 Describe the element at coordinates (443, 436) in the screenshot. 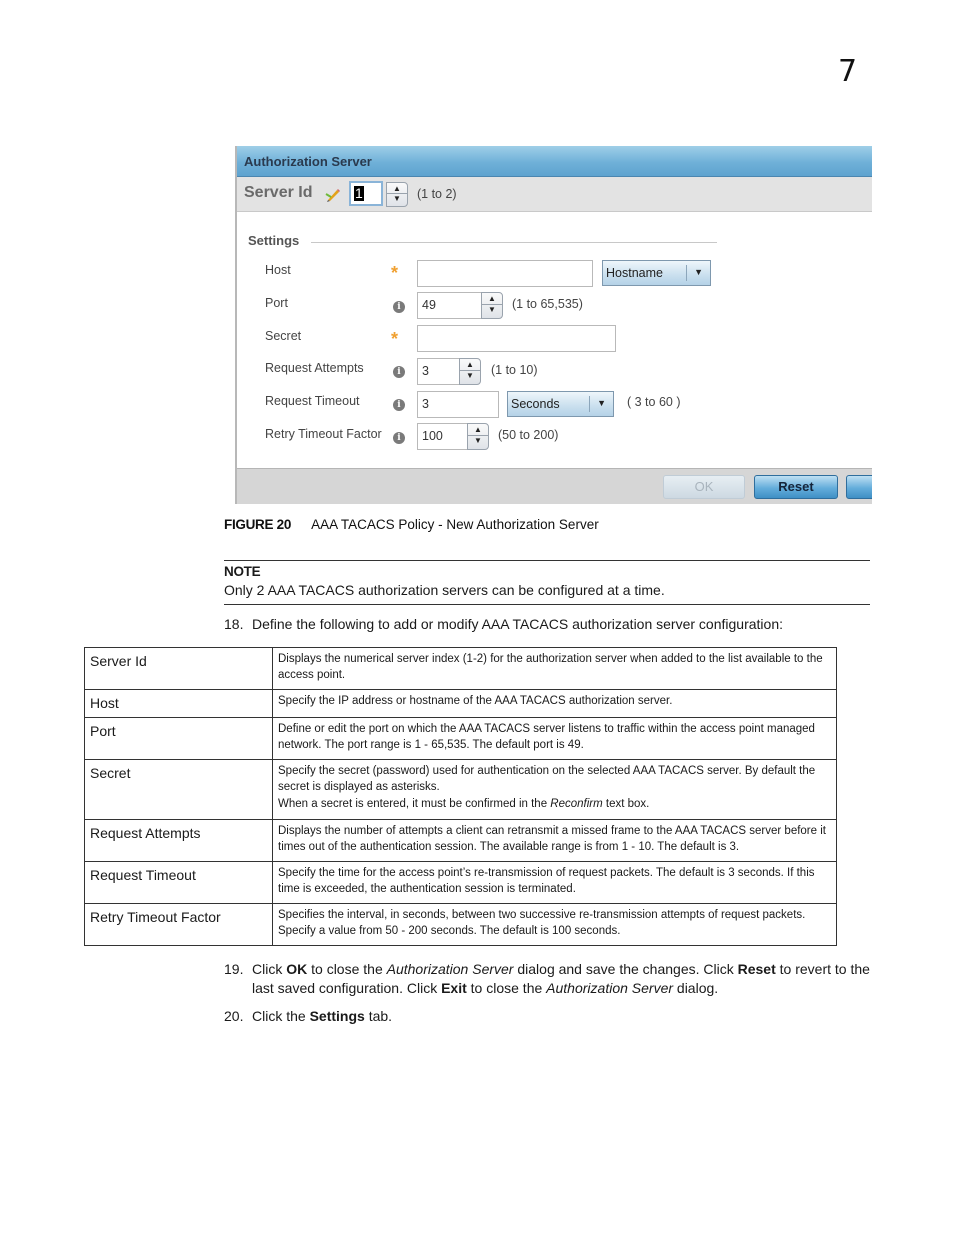

I see `retry-timeout-factor-input: 100` at that location.